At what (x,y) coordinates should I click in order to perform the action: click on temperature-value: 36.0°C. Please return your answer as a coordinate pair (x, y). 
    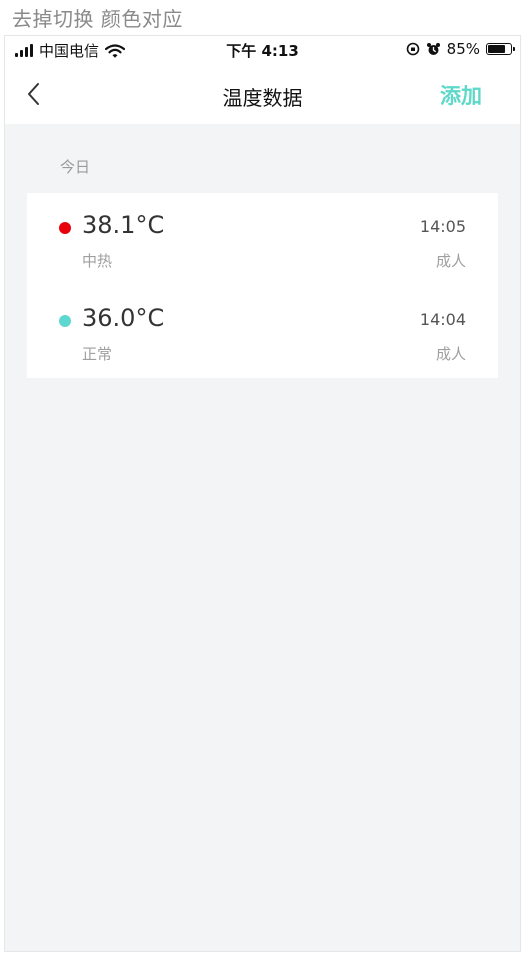
    Looking at the image, I should click on (123, 318).